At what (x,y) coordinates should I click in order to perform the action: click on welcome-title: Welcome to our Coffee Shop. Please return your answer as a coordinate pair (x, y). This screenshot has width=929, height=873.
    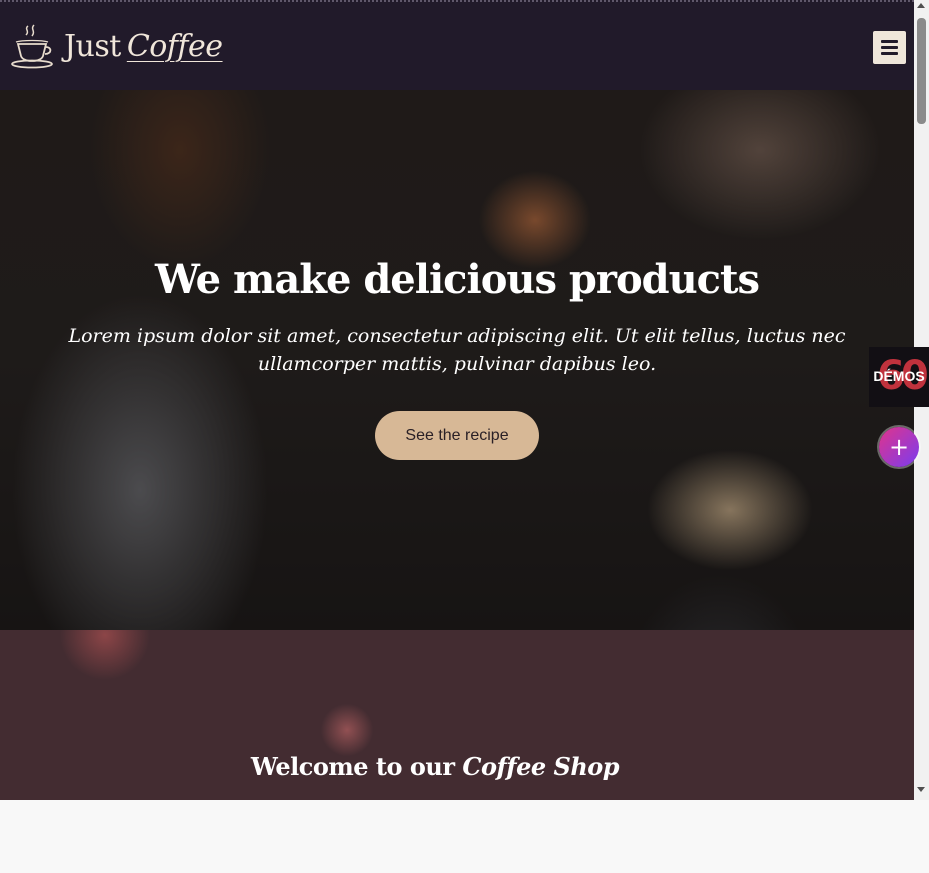
    Looking at the image, I should click on (435, 766).